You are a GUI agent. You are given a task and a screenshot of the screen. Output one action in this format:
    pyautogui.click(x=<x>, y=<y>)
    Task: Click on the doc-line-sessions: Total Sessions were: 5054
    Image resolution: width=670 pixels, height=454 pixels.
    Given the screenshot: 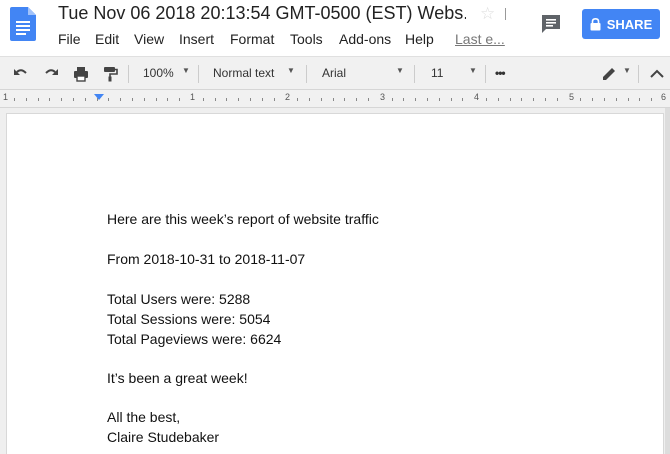 What is the action you would take?
    pyautogui.click(x=188, y=319)
    